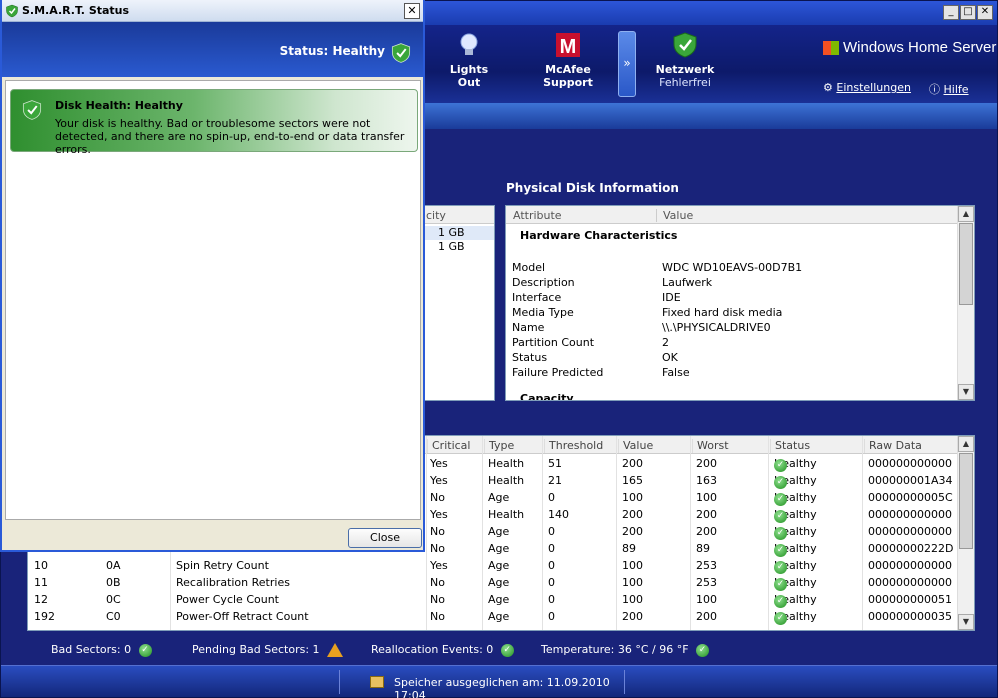 The width and height of the screenshot is (998, 698). Describe the element at coordinates (716, 327) in the screenshot. I see `property-value: \\.\PHYSICALDRIVE0` at that location.